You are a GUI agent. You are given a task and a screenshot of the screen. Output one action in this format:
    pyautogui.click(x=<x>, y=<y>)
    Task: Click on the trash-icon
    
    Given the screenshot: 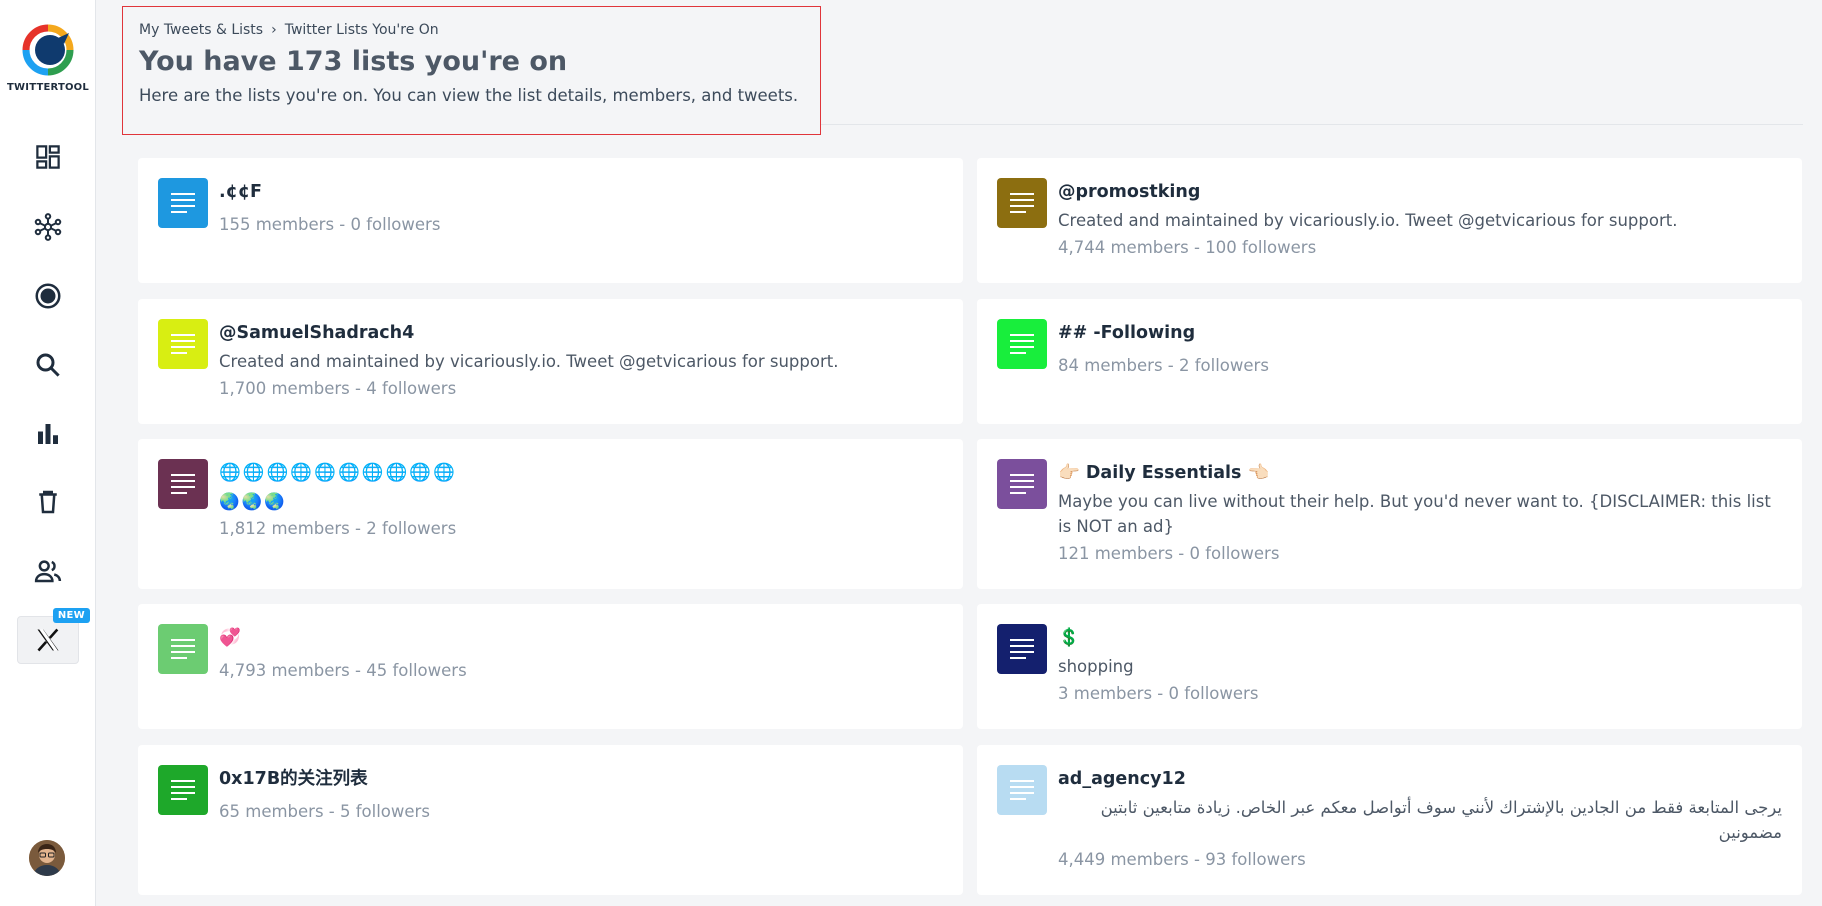 What is the action you would take?
    pyautogui.click(x=48, y=502)
    